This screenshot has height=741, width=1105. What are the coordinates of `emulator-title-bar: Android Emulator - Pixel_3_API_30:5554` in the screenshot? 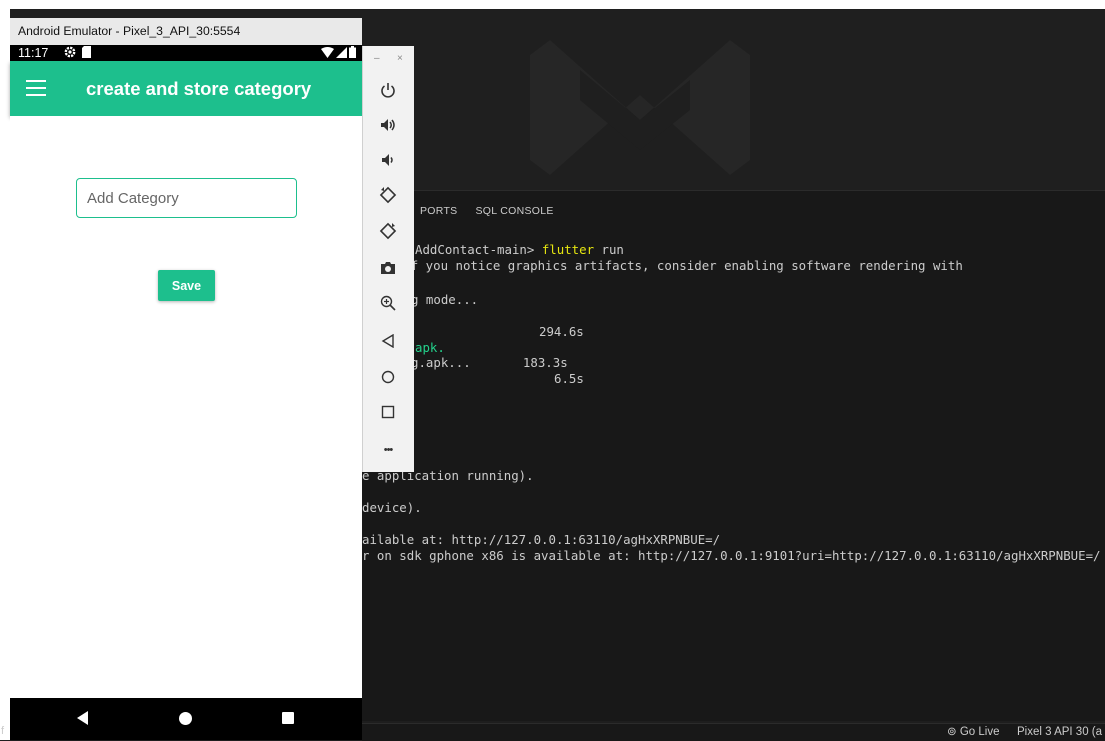 It's located at (186, 31).